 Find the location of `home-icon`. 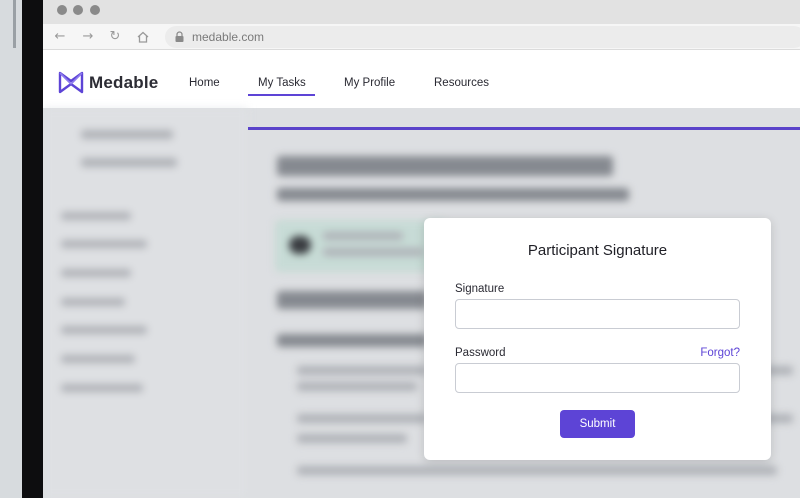

home-icon is located at coordinates (143, 37).